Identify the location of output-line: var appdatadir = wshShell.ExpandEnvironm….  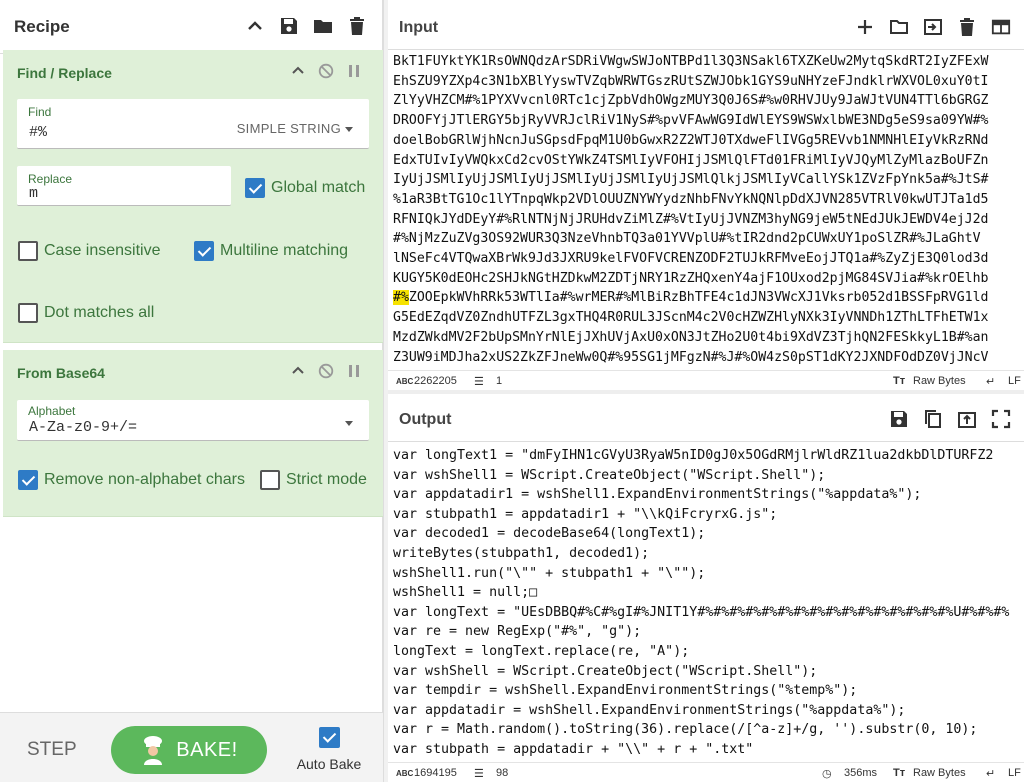
(649, 710).